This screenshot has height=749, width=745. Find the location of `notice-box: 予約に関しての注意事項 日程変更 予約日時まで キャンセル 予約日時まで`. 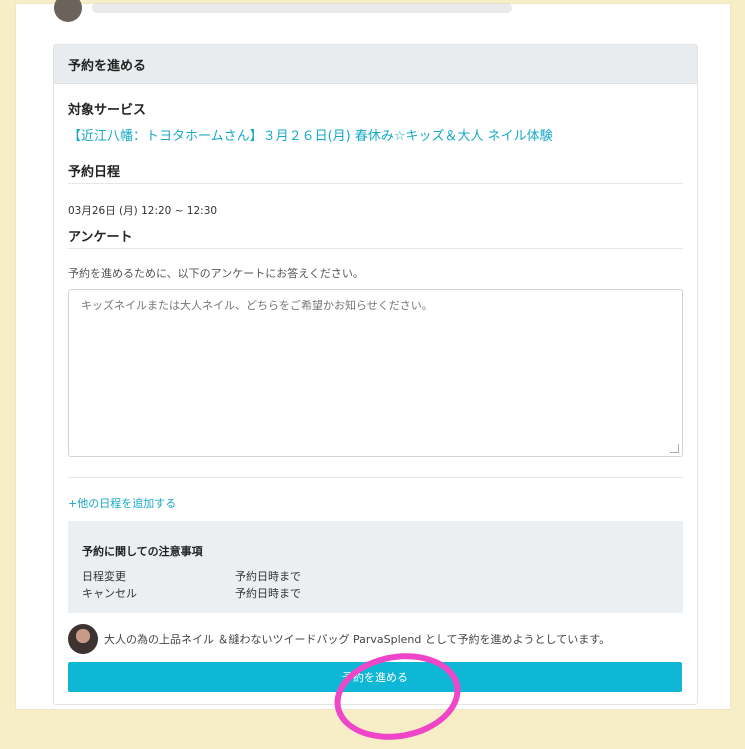

notice-box: 予約に関しての注意事項 日程変更 予約日時まで キャンセル 予約日時まで is located at coordinates (375, 567).